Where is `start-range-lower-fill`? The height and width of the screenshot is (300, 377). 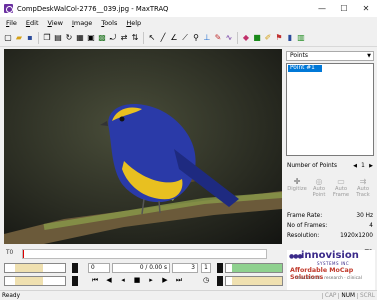
start-range-lower-fill is located at coordinates (29, 281).